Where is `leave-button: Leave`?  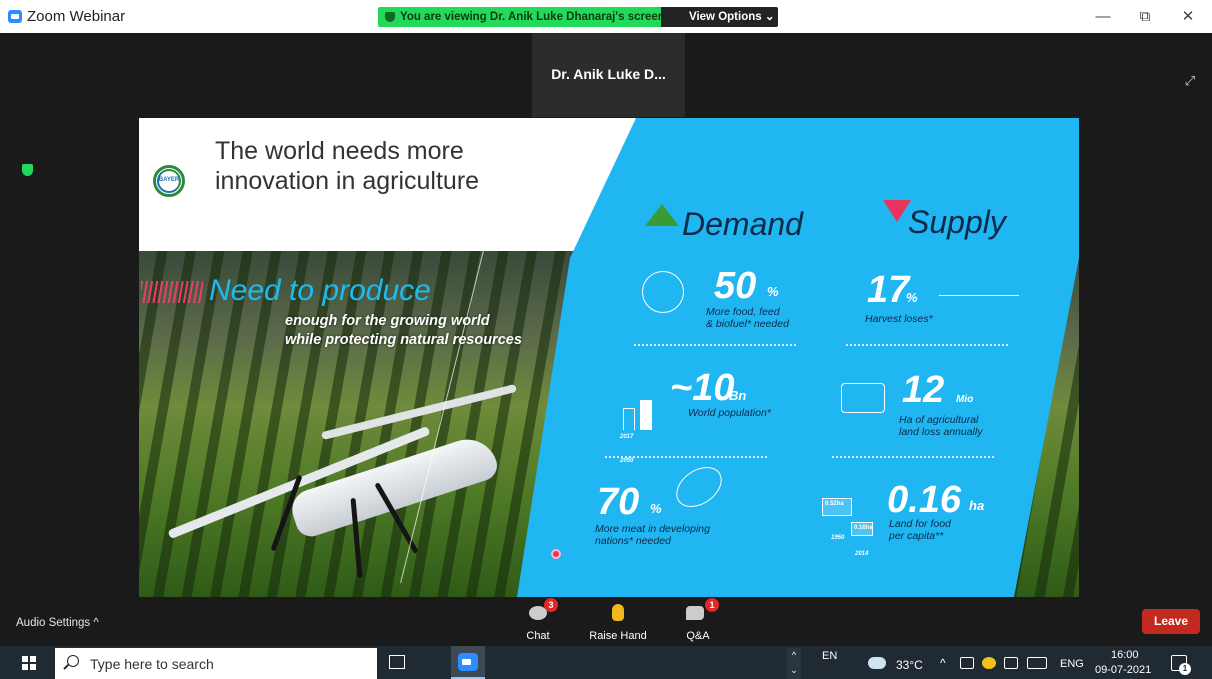 leave-button: Leave is located at coordinates (1171, 621).